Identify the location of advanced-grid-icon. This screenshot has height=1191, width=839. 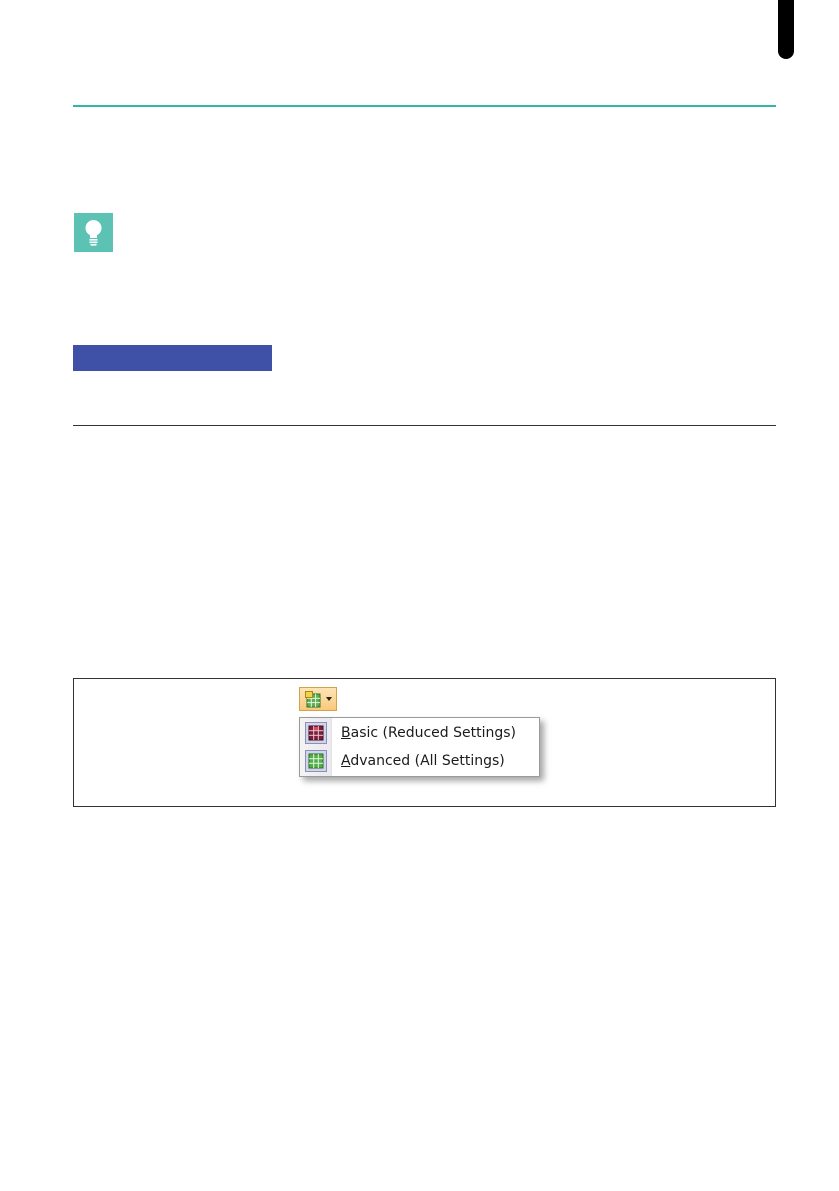
(316, 761).